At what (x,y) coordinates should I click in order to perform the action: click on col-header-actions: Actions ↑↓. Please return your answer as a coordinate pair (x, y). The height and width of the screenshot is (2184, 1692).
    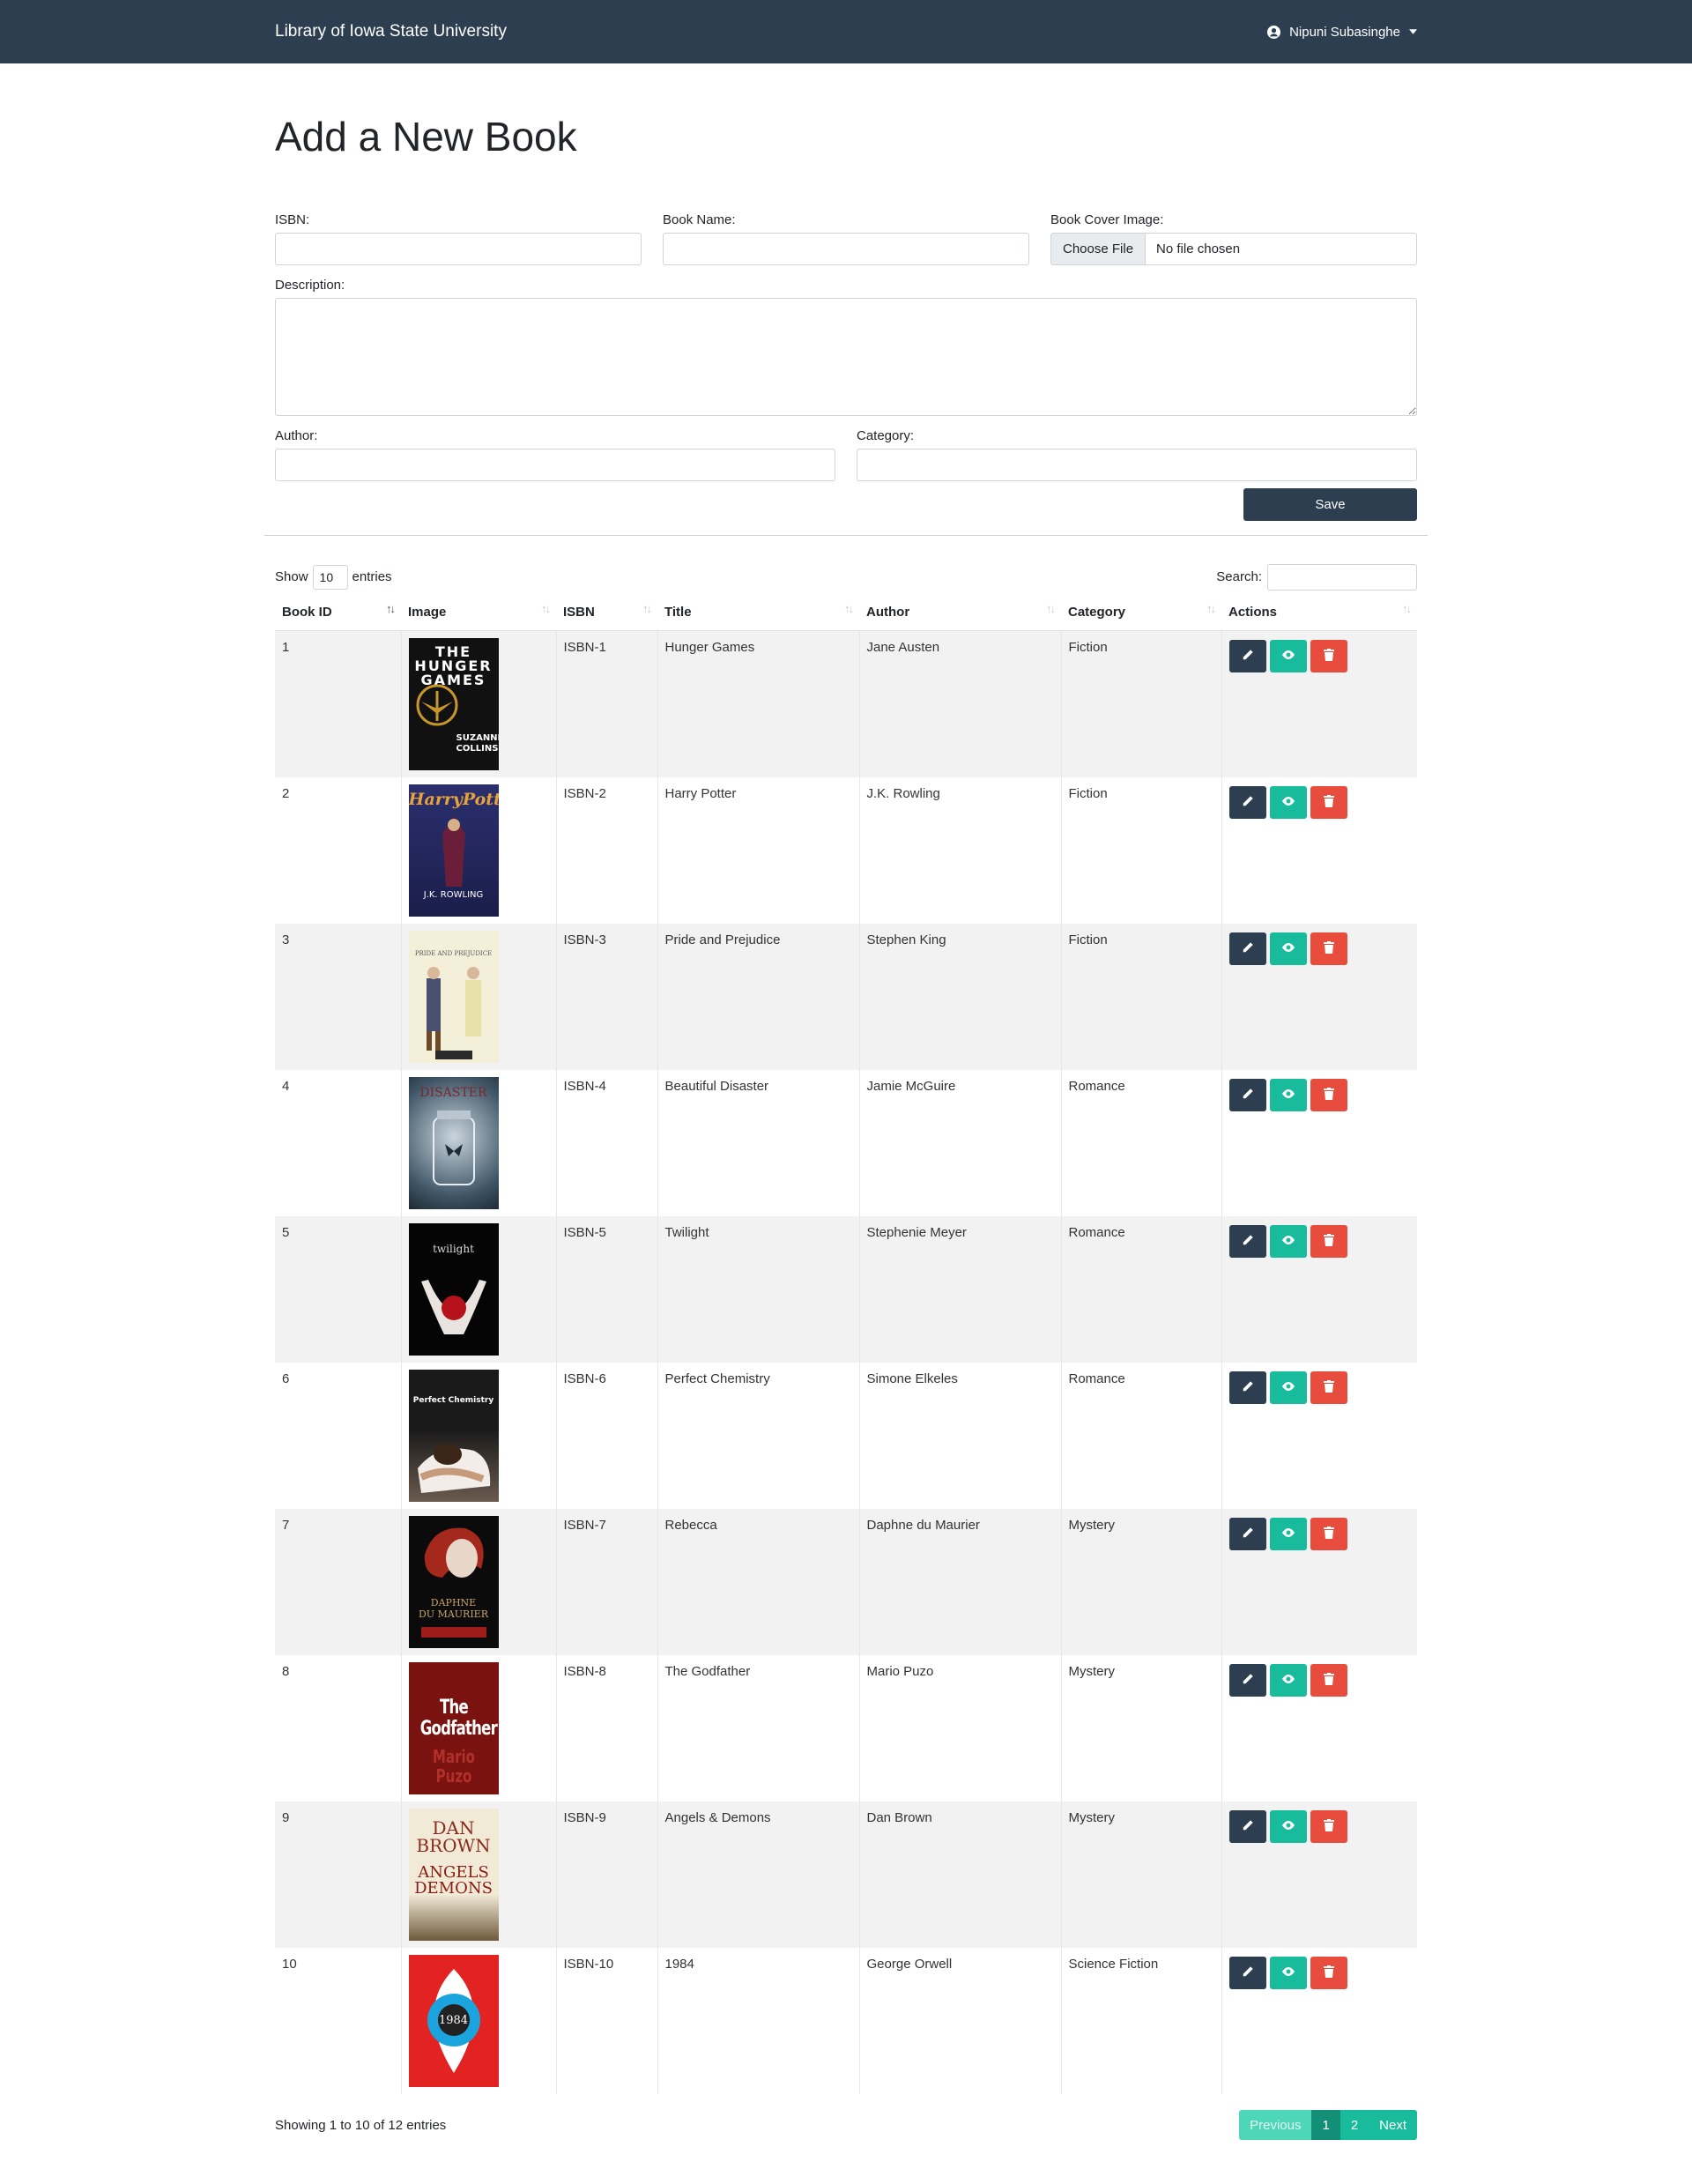
    Looking at the image, I should click on (1319, 612).